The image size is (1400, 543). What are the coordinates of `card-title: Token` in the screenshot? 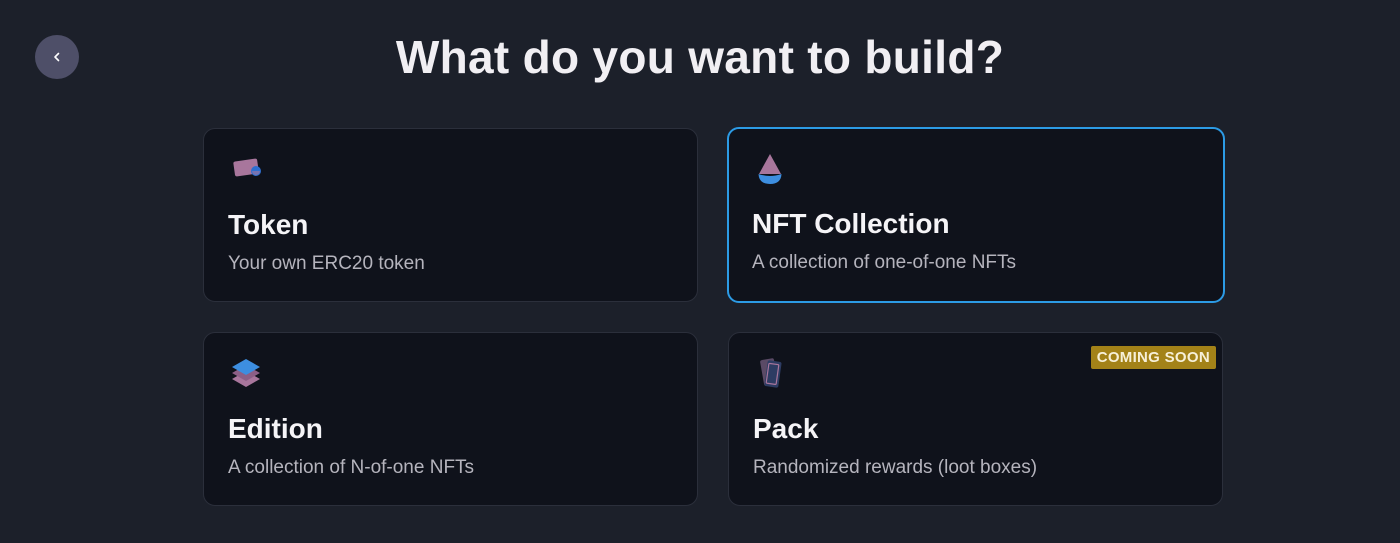 It's located at (268, 224).